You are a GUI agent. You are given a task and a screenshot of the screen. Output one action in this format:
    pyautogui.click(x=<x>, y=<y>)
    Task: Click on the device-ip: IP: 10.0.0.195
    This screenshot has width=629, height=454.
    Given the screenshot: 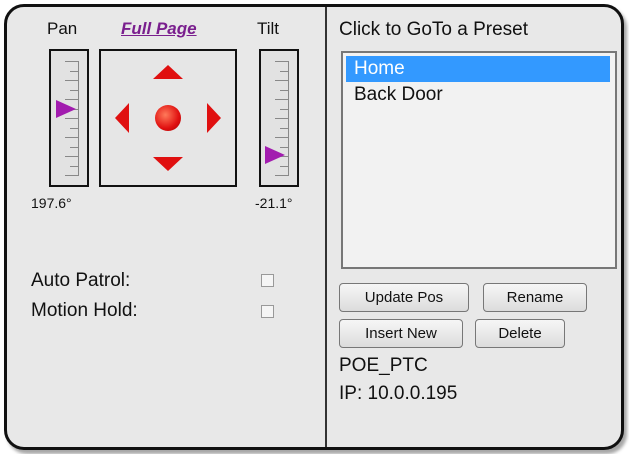 What is the action you would take?
    pyautogui.click(x=398, y=393)
    